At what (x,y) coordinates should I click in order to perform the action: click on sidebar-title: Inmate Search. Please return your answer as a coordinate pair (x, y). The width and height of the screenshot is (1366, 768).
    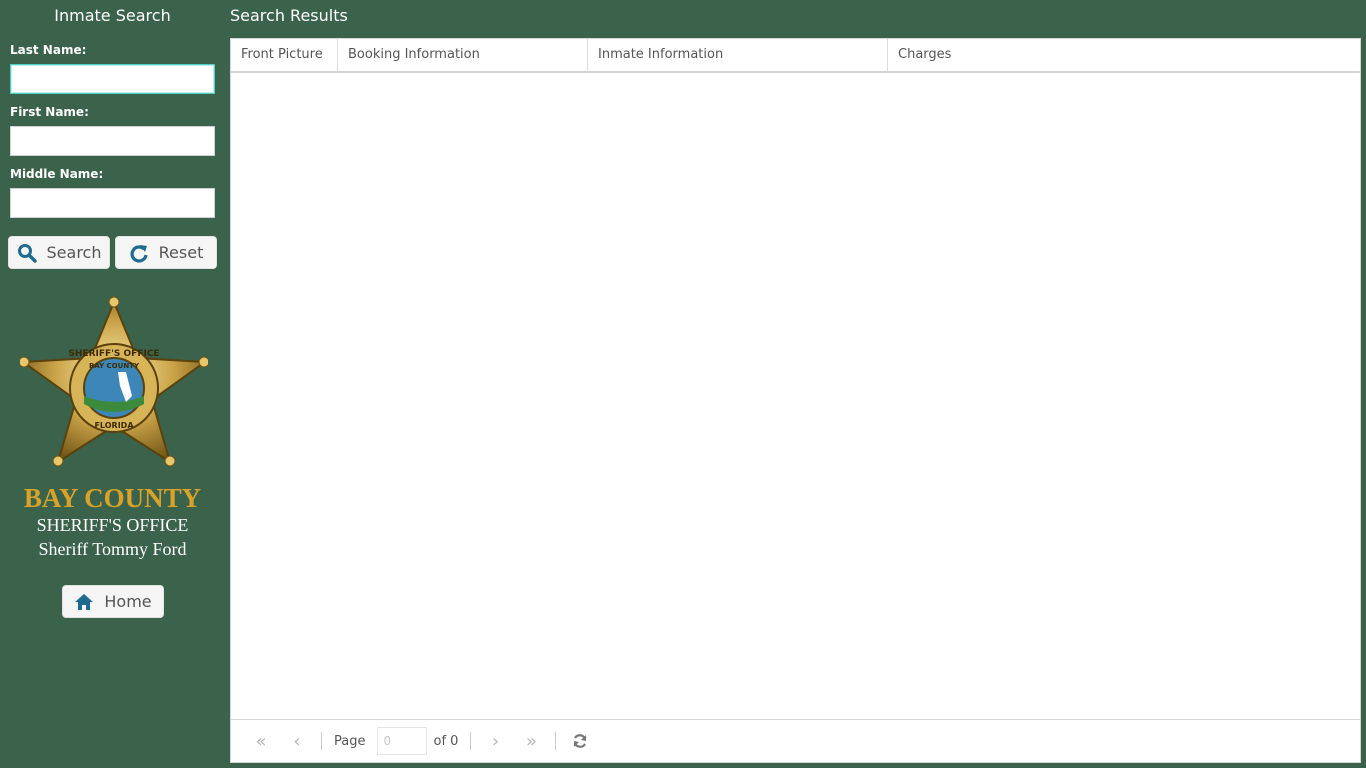
    Looking at the image, I should click on (112, 15).